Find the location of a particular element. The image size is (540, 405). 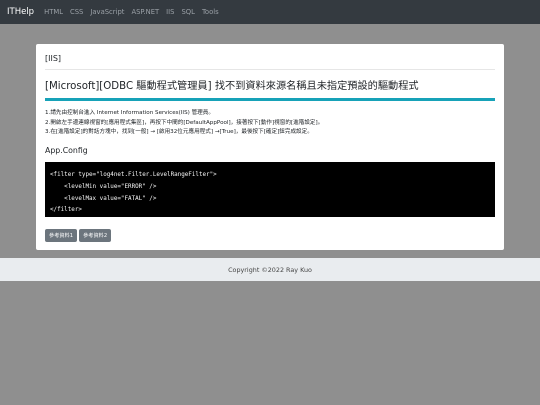

reference-buttons: 參考資料1 參考資料2 is located at coordinates (78, 235).